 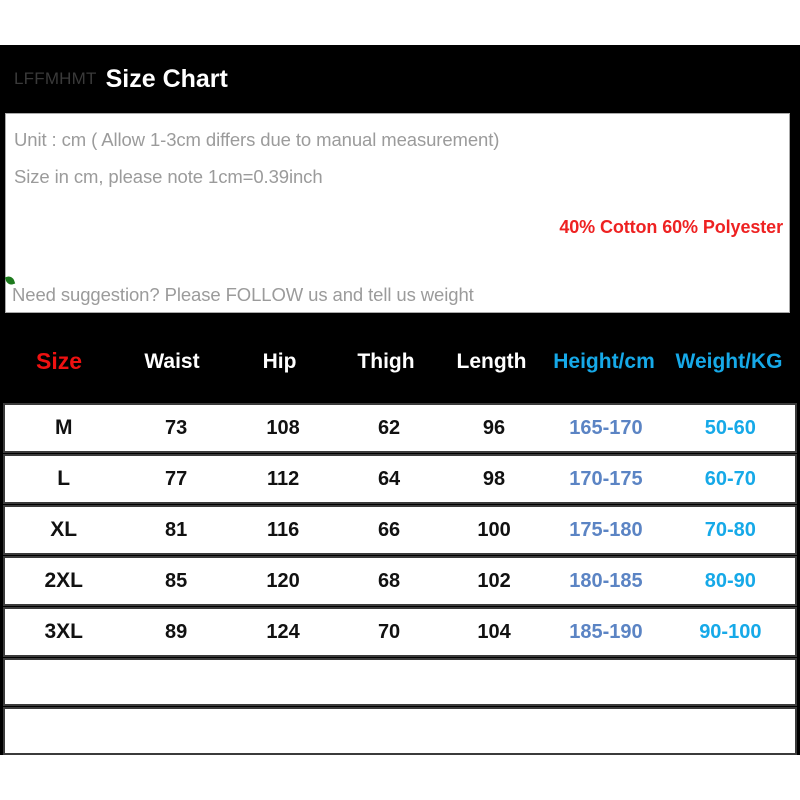 I want to click on cell-height: 165-170, so click(x=606, y=427).